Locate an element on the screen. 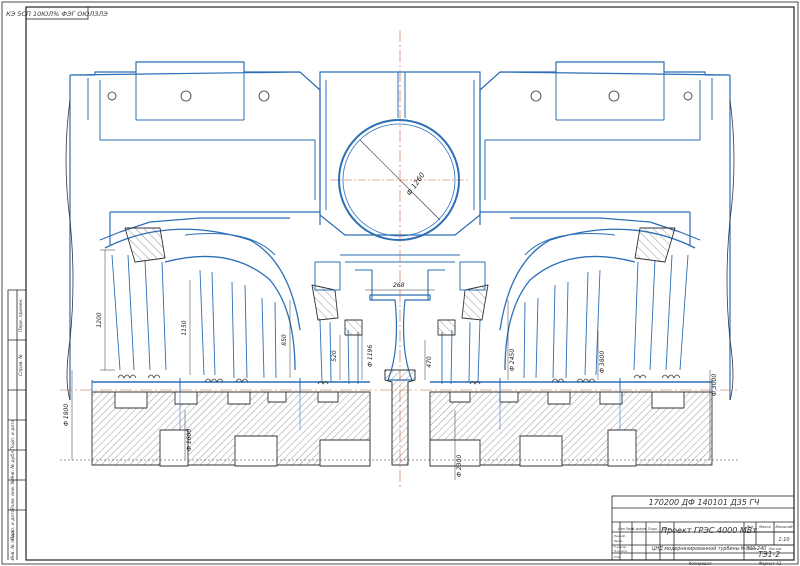 This screenshot has width=800, height=566. dim-left-base-diameter: Ф 1600 is located at coordinates (189, 440).